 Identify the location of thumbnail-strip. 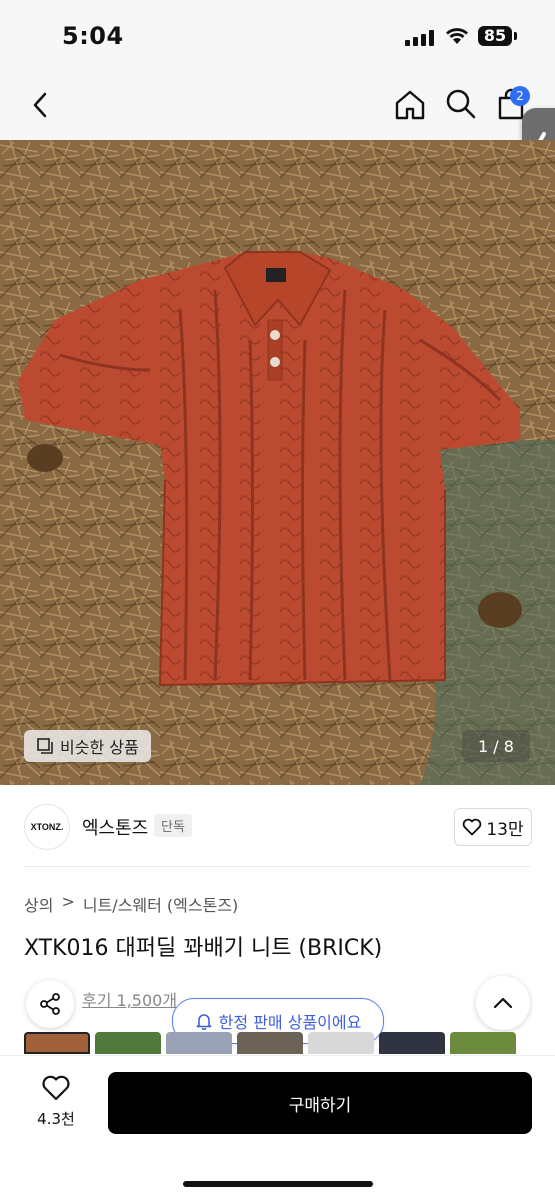
(289, 1043).